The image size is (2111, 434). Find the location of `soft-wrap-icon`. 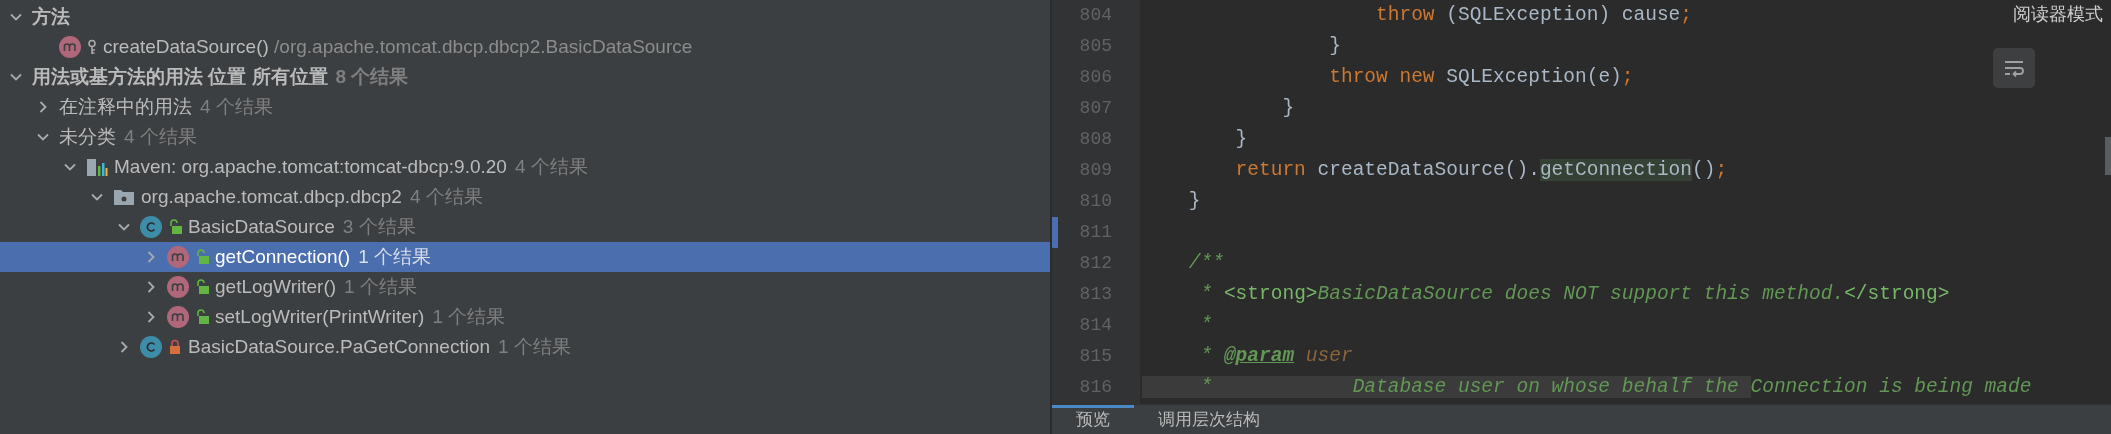

soft-wrap-icon is located at coordinates (2014, 68).